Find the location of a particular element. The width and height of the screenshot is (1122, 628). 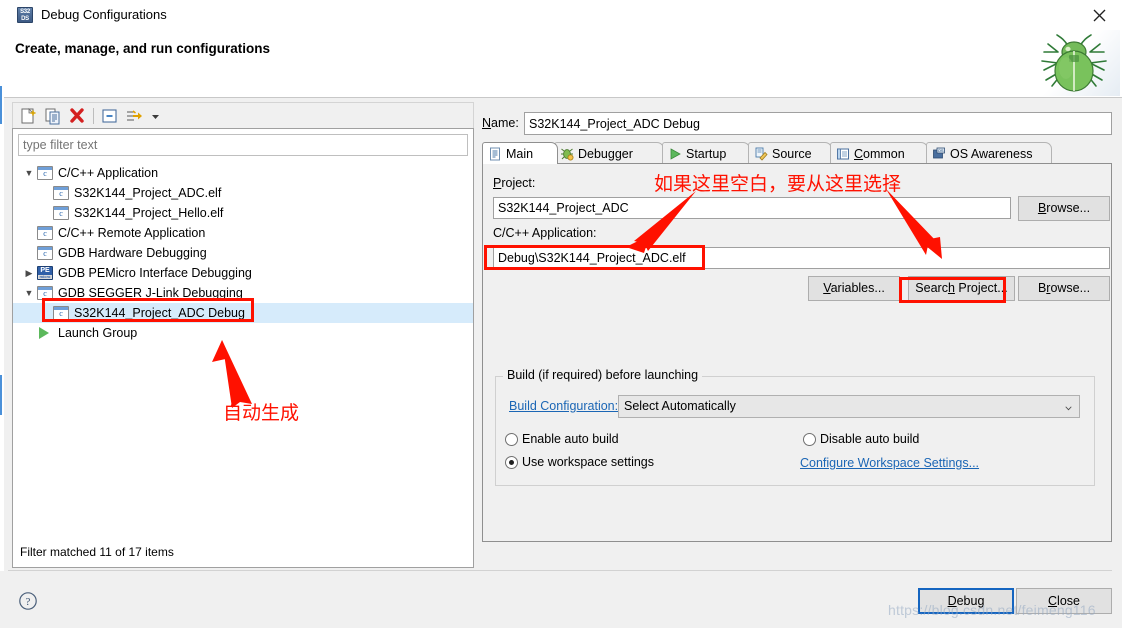

tree-item-gdb-hardware-debugging: GDB Hardware Debugging is located at coordinates (243, 253).